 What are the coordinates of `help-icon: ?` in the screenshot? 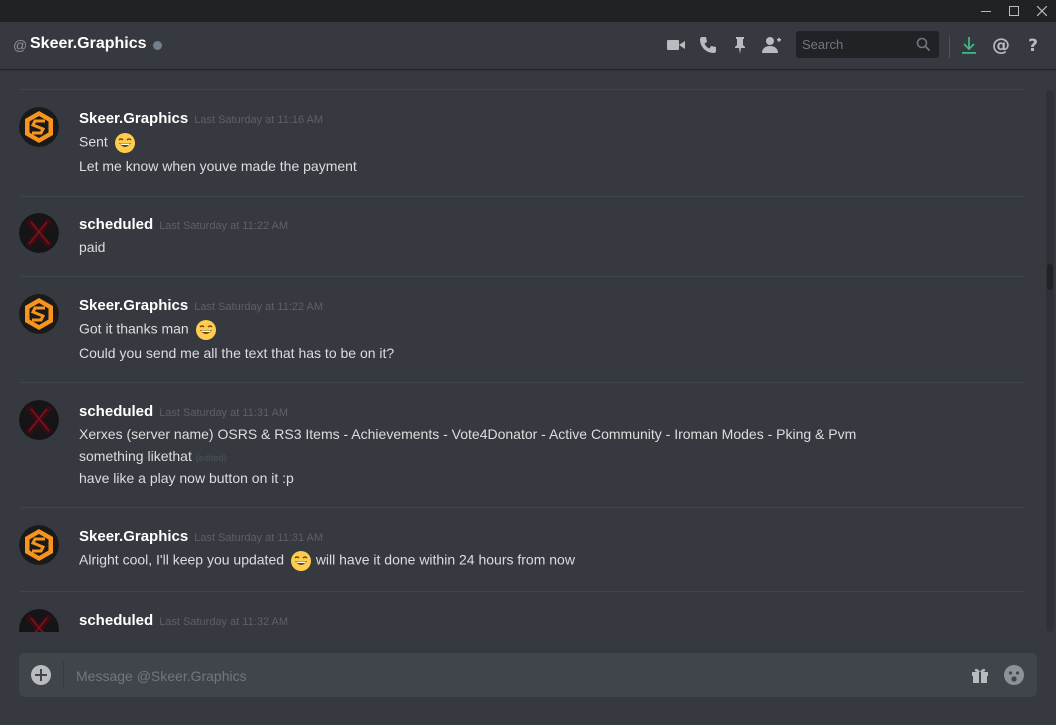 It's located at (1033, 46).